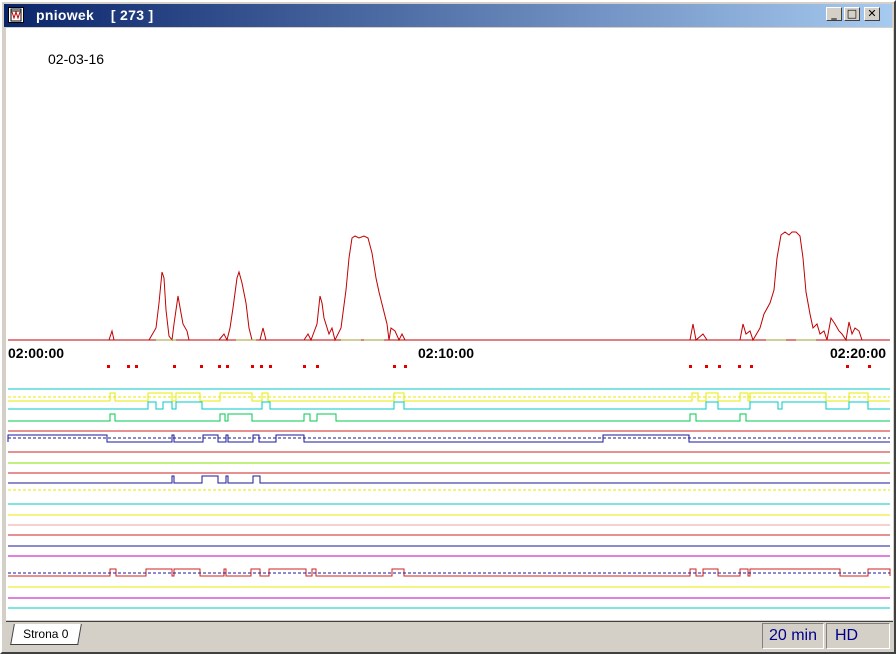  I want to click on maximize-button: □, so click(852, 14).